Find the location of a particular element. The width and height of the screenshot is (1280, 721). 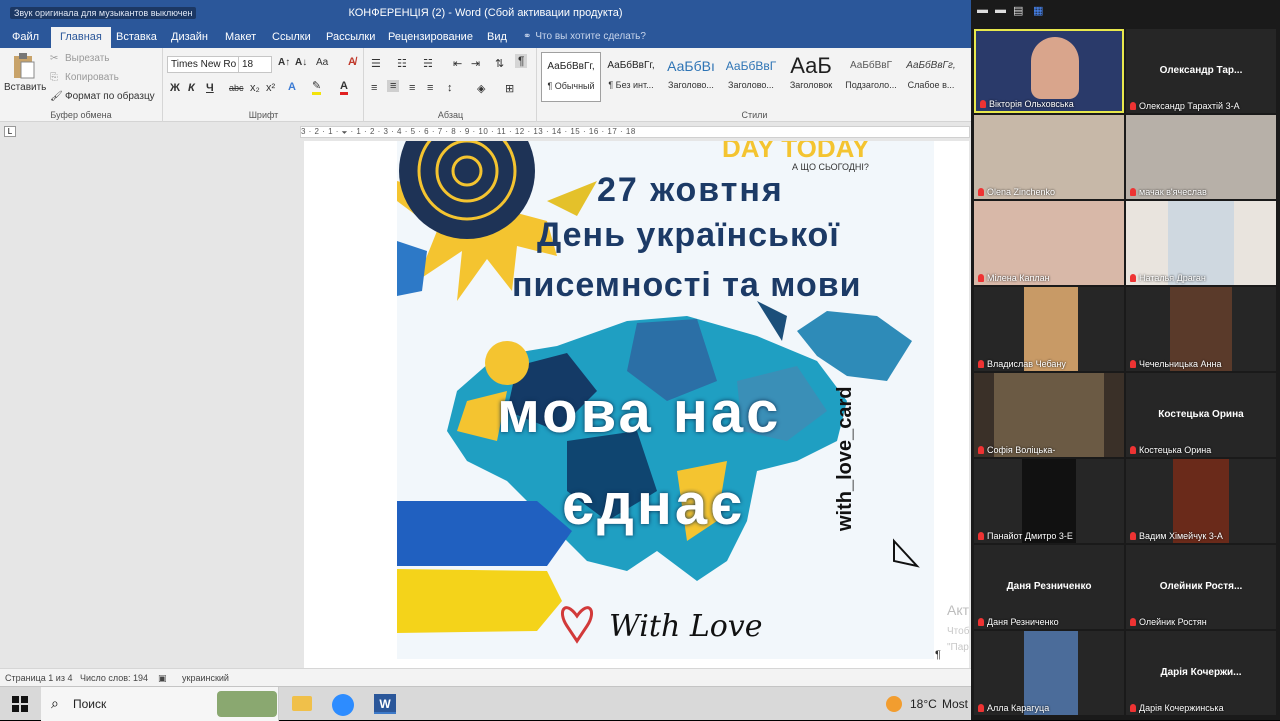

brush-icon: 🖌 is located at coordinates (56, 97).